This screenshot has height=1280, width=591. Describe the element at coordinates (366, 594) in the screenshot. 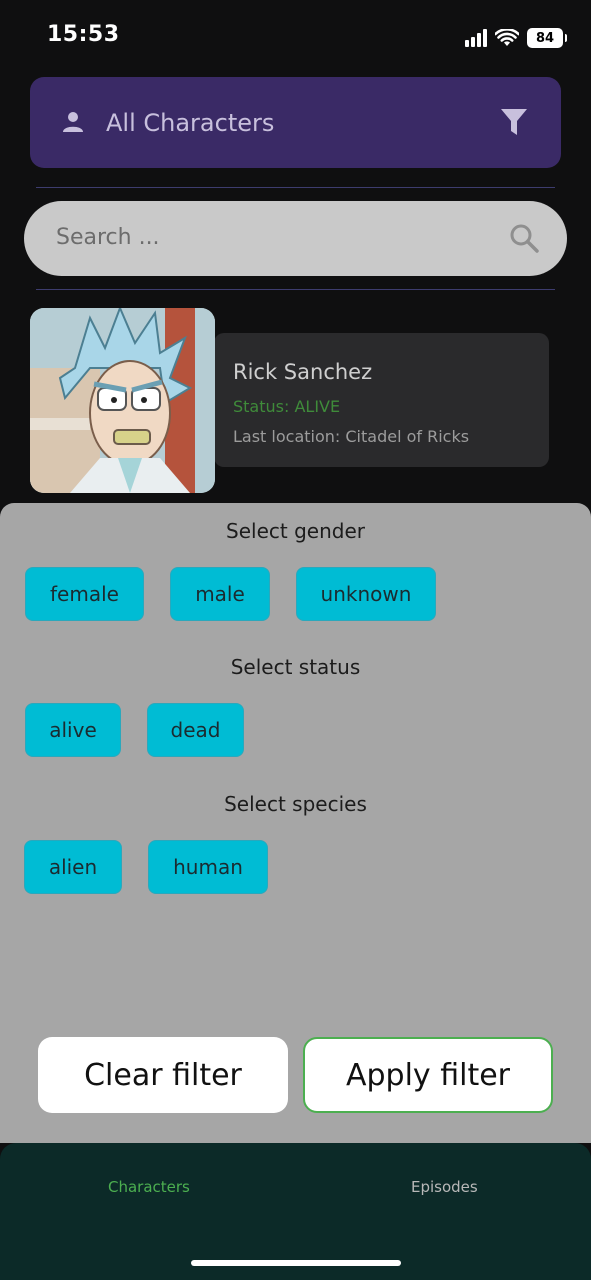

I see `gender-chip-unknown: unknown` at that location.